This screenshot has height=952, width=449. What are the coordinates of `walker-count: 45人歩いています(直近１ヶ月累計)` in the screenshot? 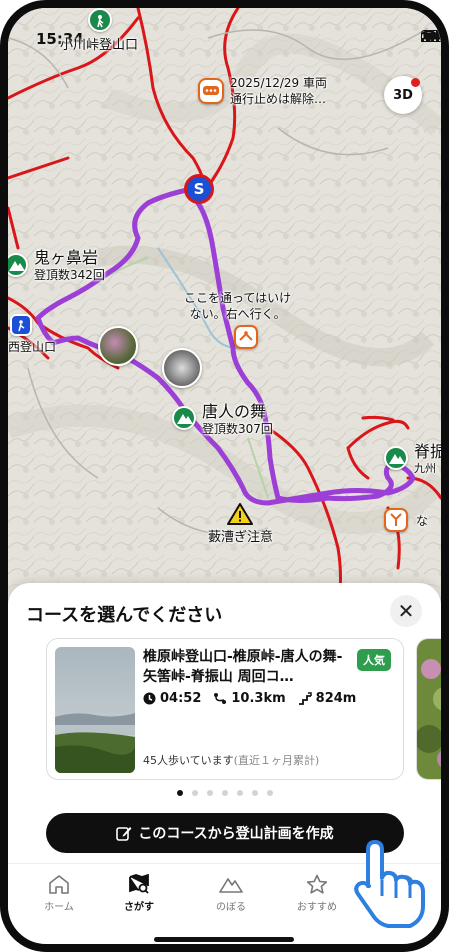 It's located at (231, 760).